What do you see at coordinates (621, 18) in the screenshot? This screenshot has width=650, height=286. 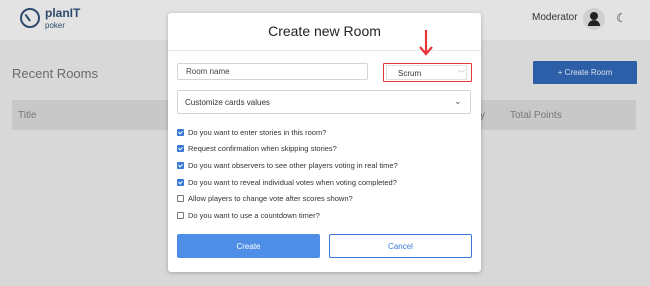 I see `moon-icon: ☾` at bounding box center [621, 18].